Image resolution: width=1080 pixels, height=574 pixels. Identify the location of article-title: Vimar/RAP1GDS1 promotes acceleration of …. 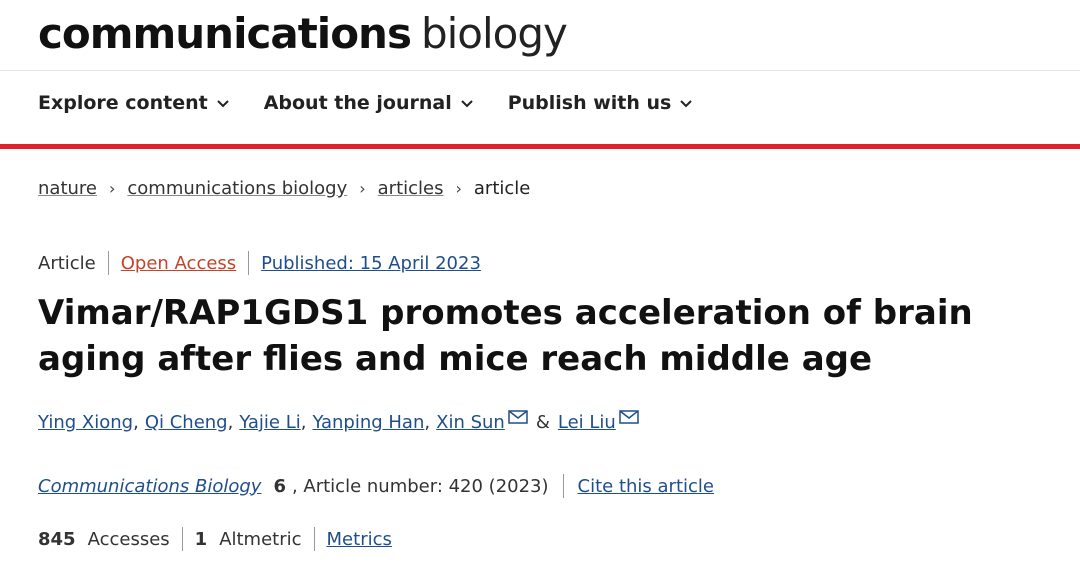
(505, 336).